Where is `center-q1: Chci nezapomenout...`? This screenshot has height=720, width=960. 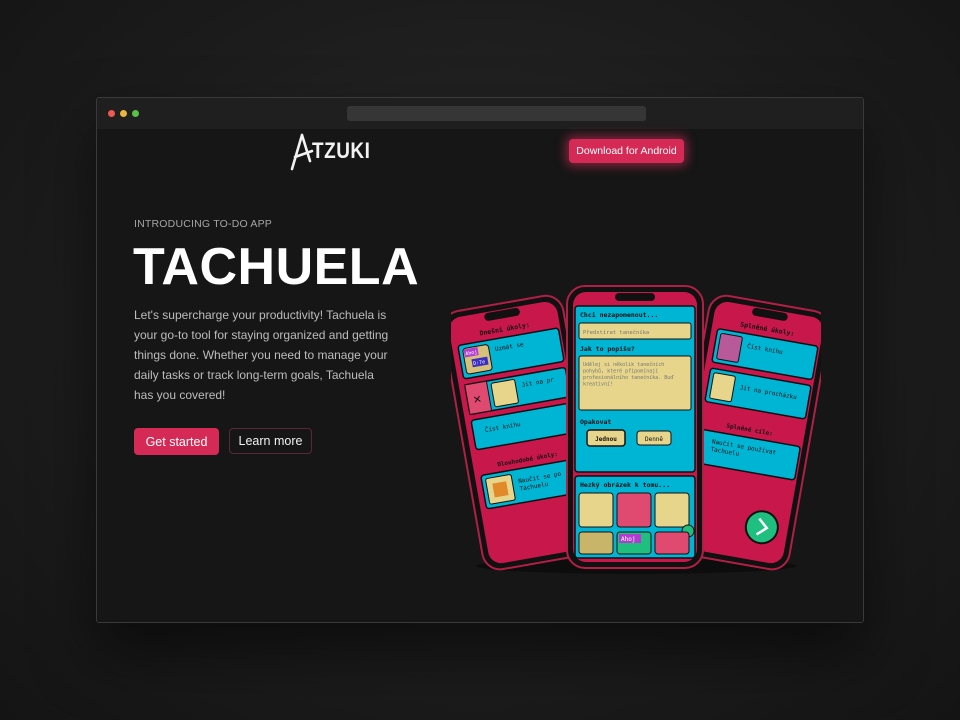
center-q1: Chci nezapomenout... is located at coordinates (619, 315).